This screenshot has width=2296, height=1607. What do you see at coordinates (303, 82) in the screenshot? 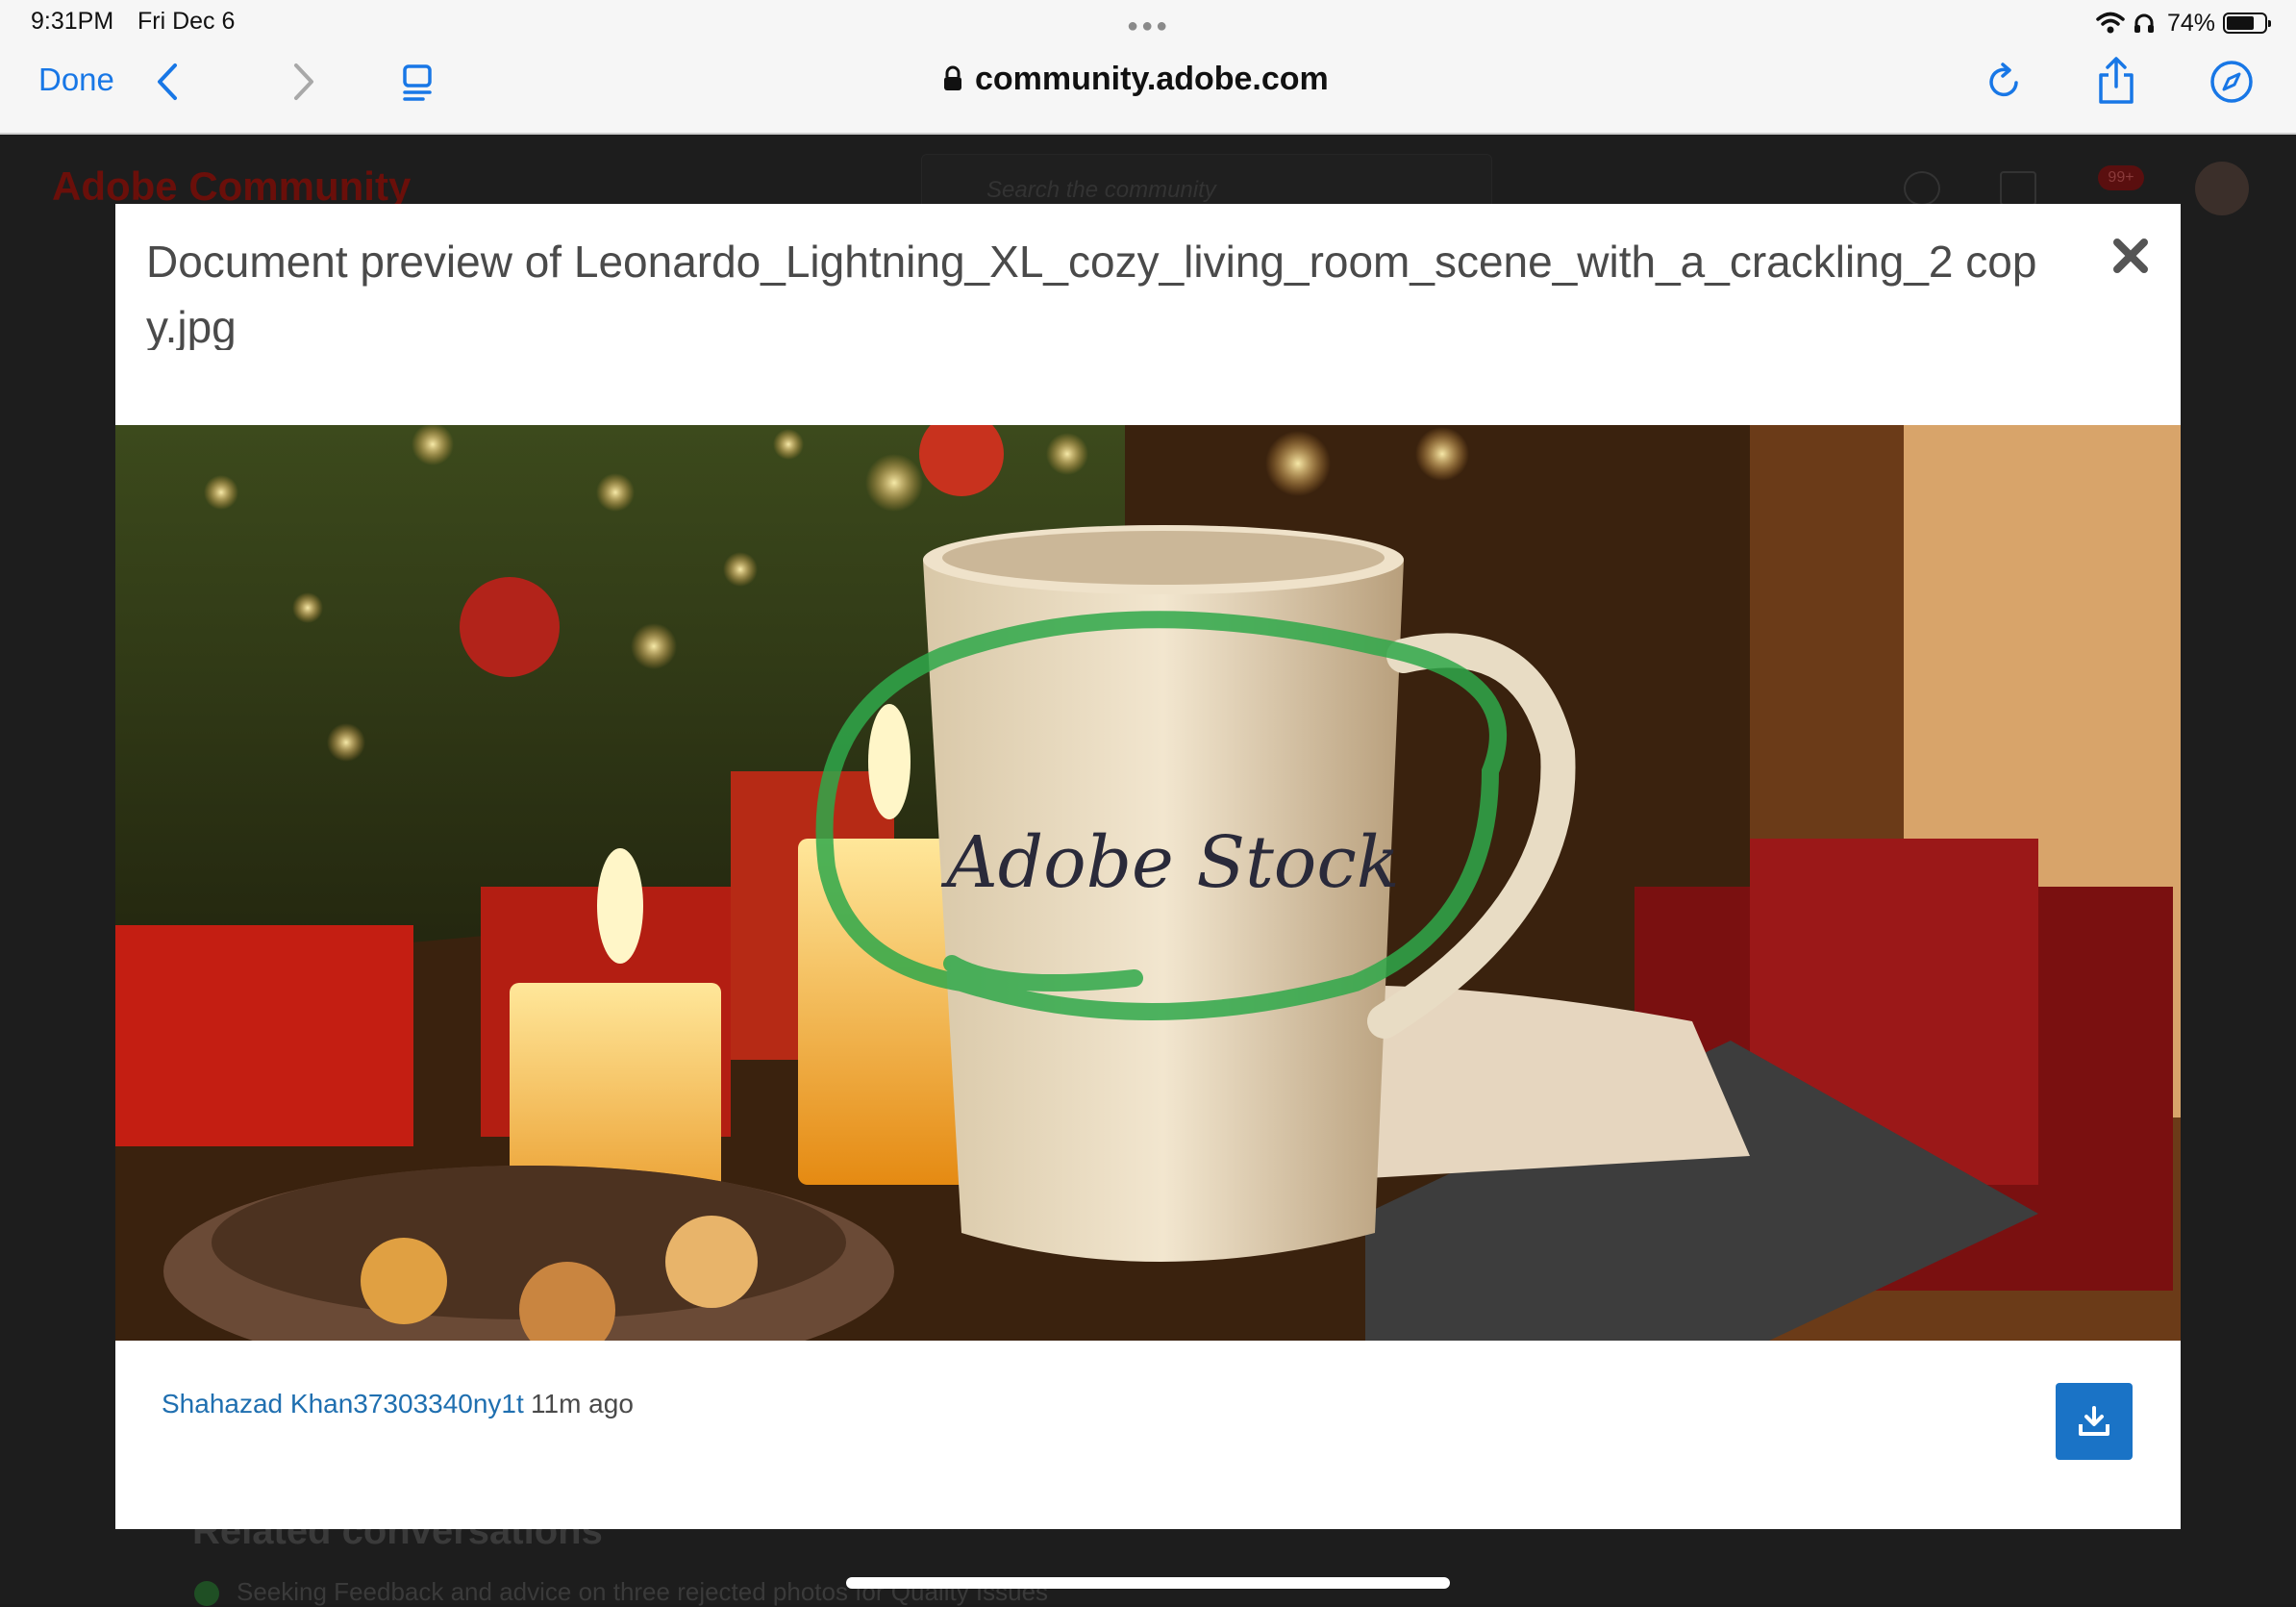
I see `forward-icon` at bounding box center [303, 82].